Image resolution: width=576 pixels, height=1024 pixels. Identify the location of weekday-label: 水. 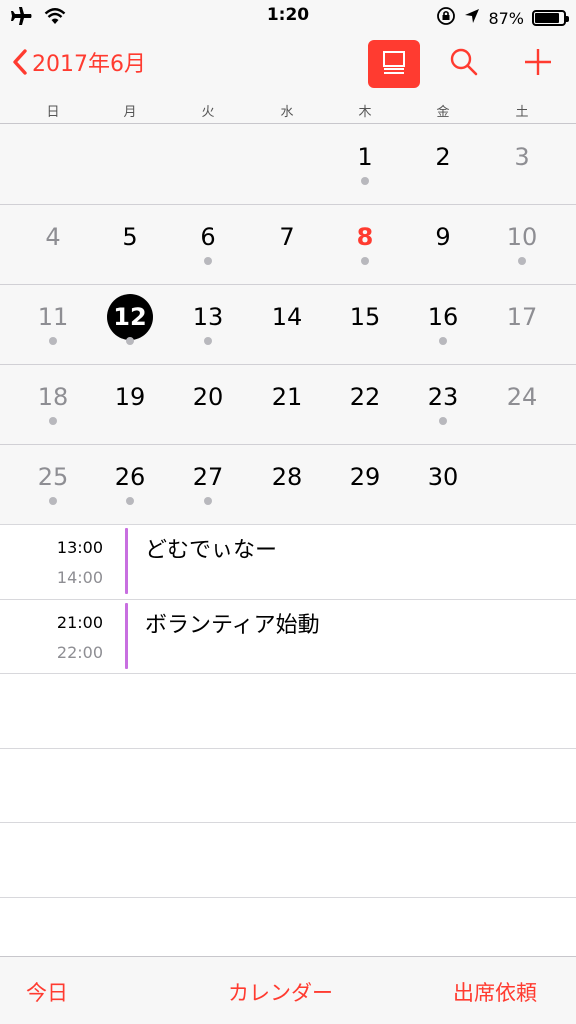
(287, 112).